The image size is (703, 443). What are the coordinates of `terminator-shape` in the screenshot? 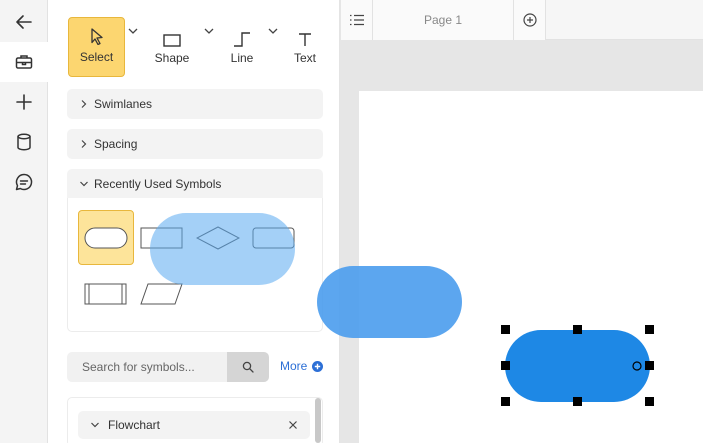 It's located at (577, 366).